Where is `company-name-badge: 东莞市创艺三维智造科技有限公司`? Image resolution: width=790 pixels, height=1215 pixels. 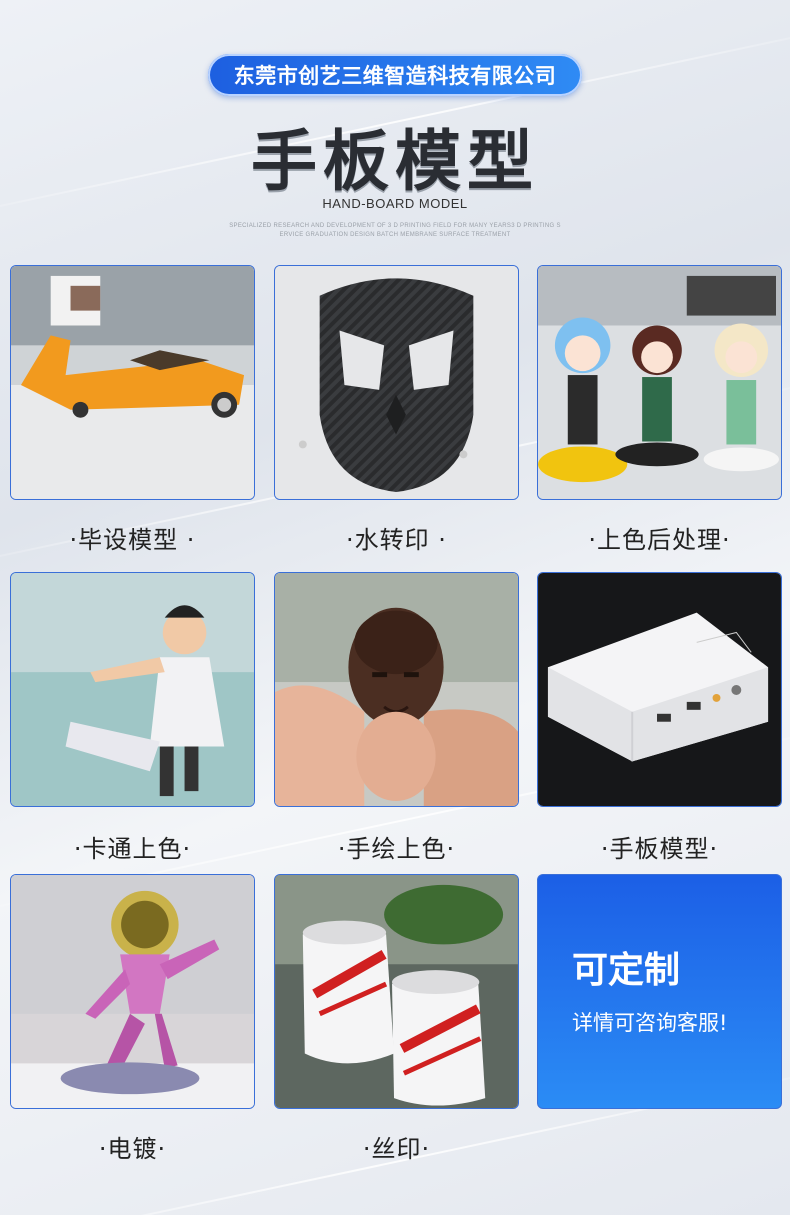
company-name-badge: 东莞市创艺三维智造科技有限公司 is located at coordinates (395, 75).